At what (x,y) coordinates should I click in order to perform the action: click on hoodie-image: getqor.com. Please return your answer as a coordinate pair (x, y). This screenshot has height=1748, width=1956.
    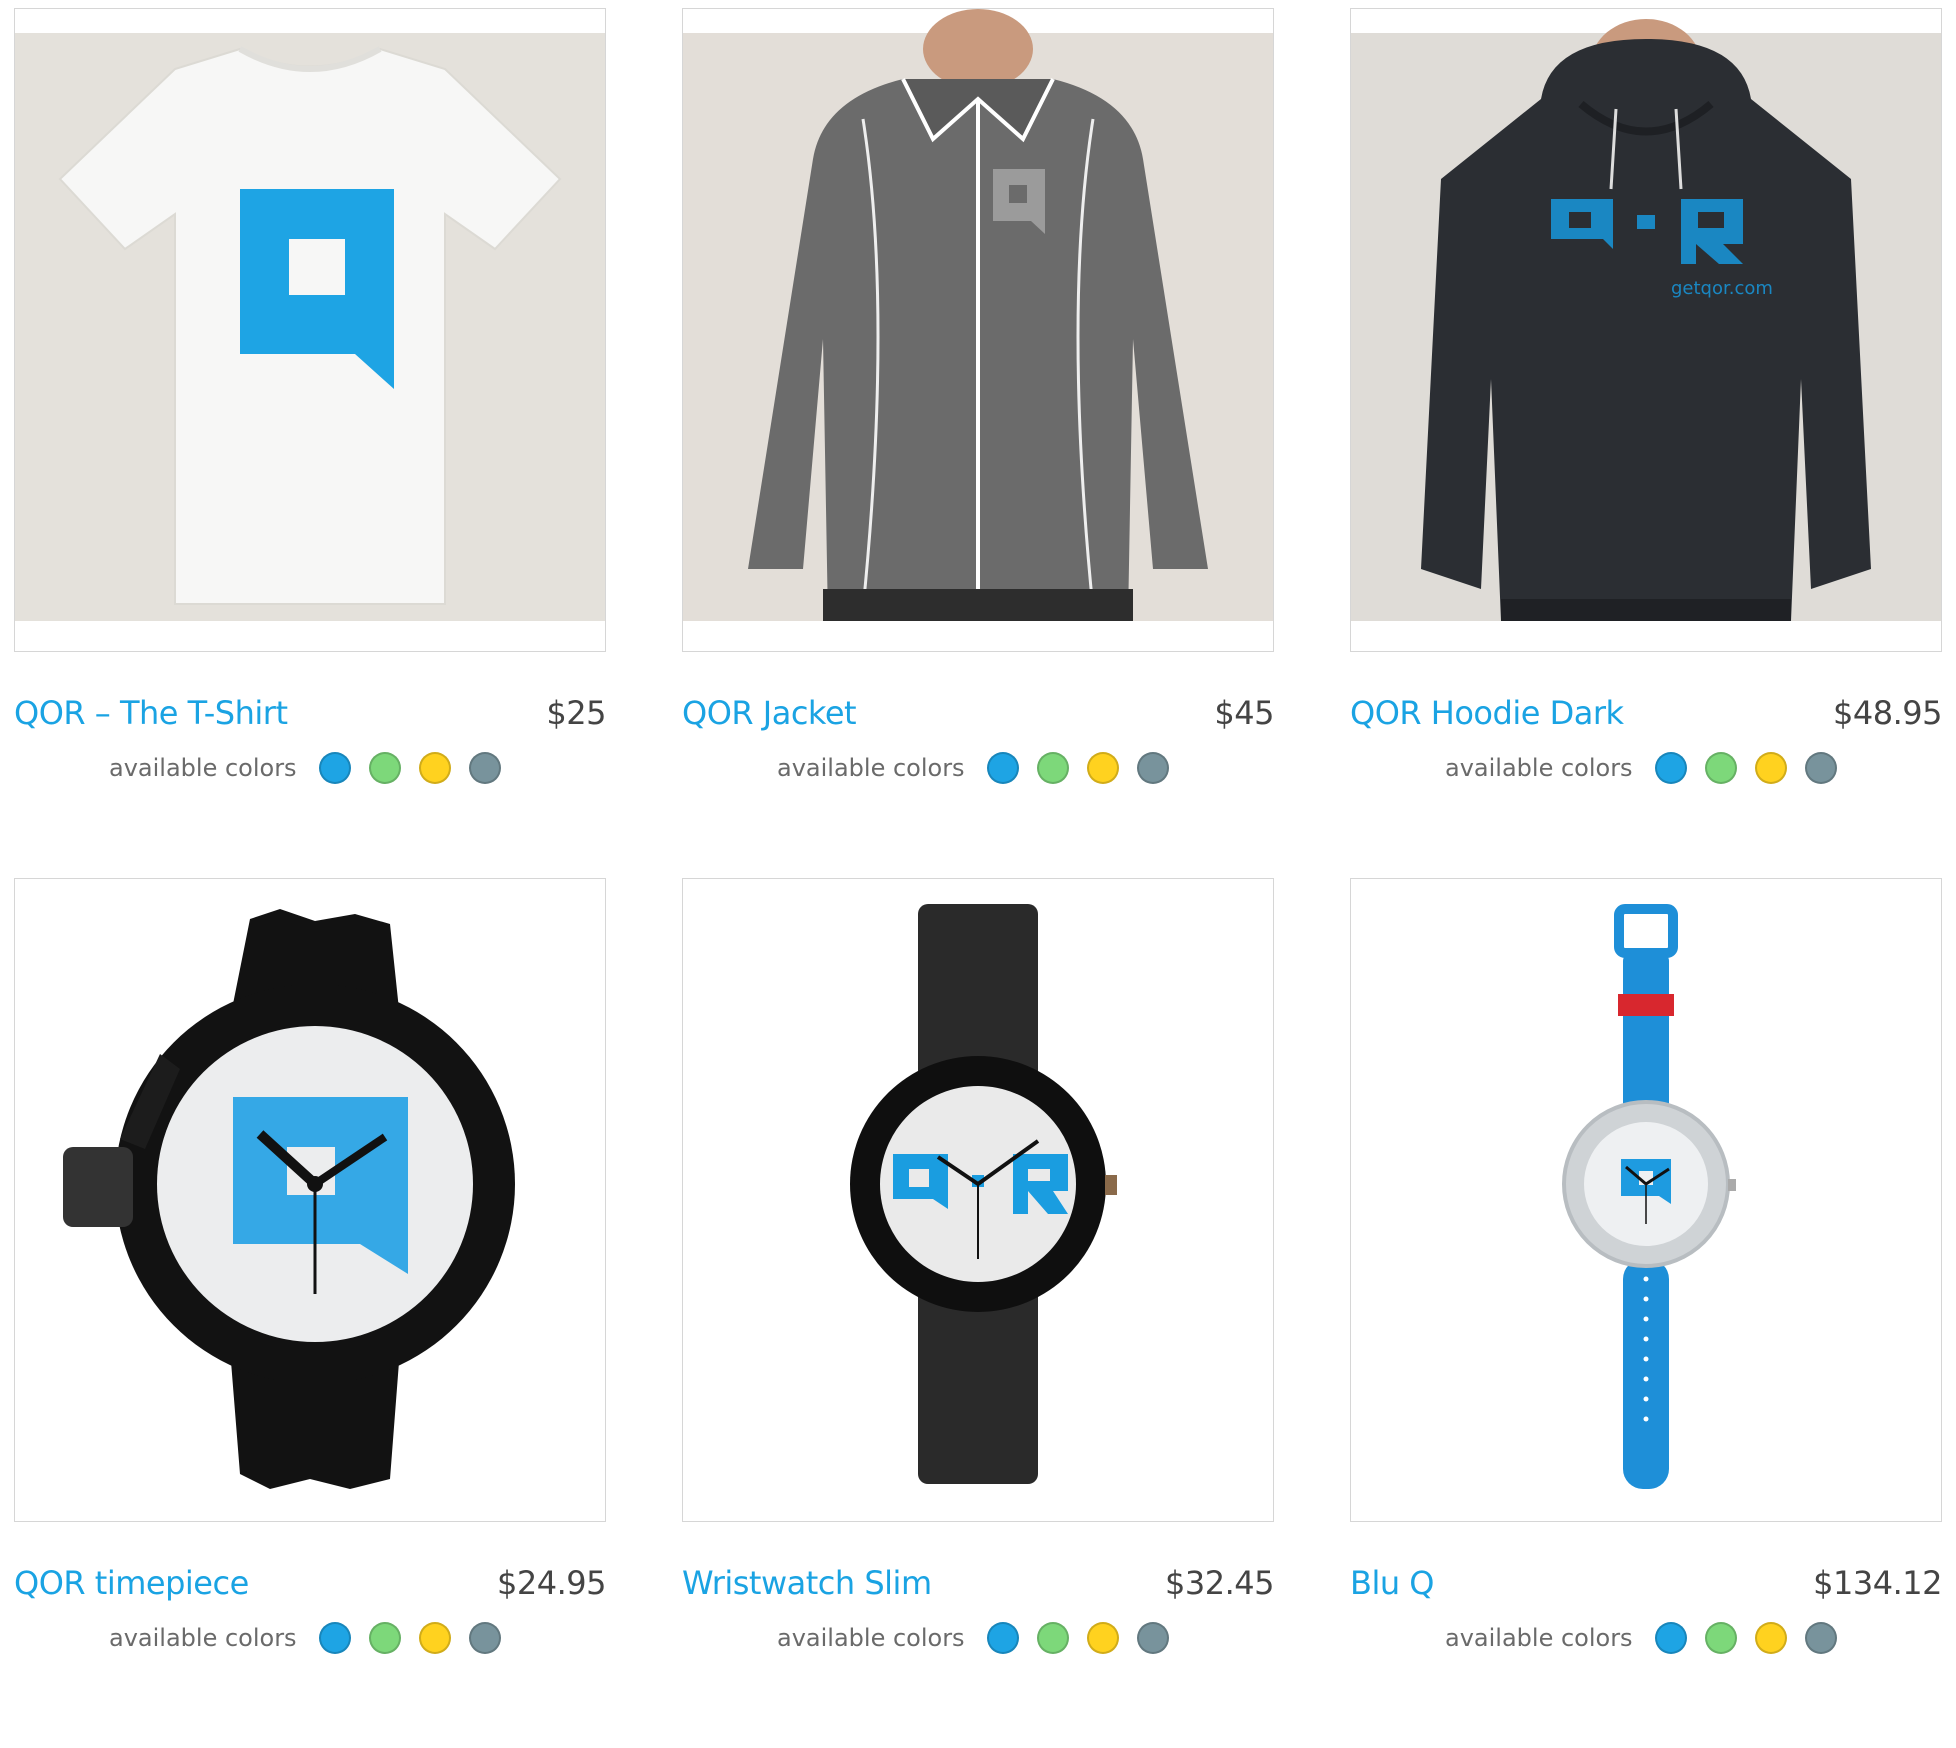
    Looking at the image, I should click on (1646, 320).